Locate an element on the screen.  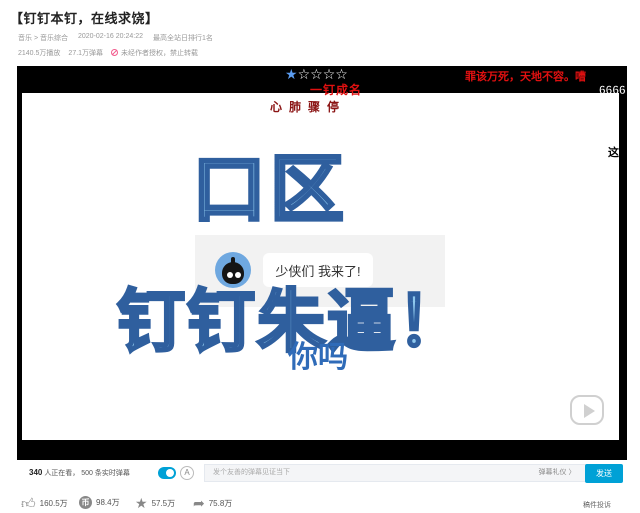
publish-datetime: 2020-02-16 20:24:22 is located at coordinates (110, 36).